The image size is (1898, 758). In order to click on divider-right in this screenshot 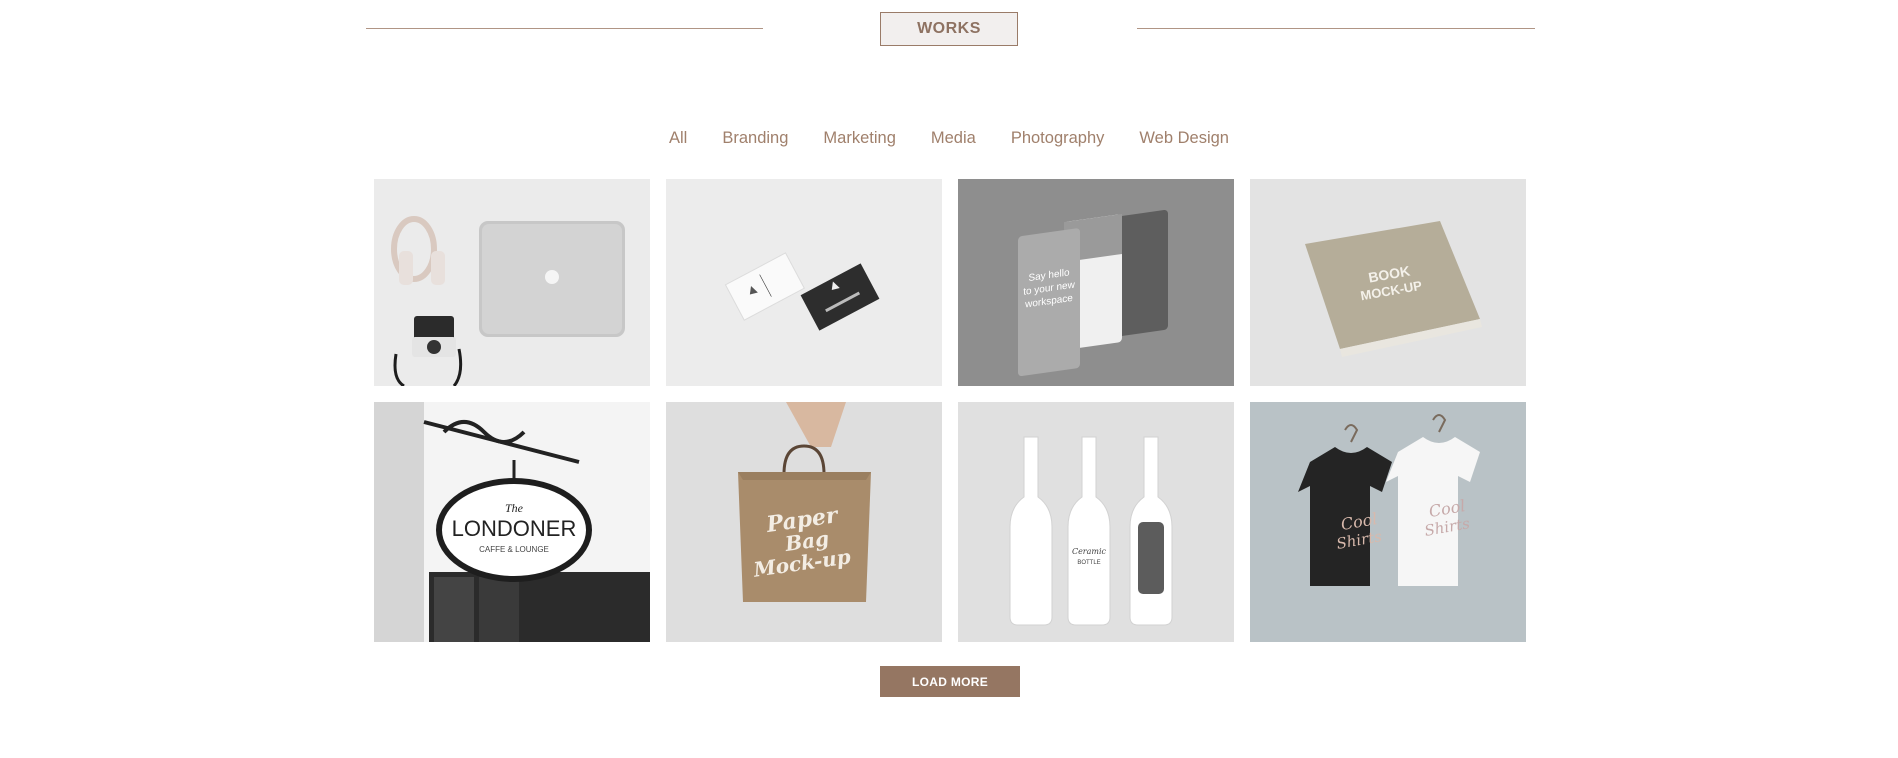, I will do `click(1336, 28)`.